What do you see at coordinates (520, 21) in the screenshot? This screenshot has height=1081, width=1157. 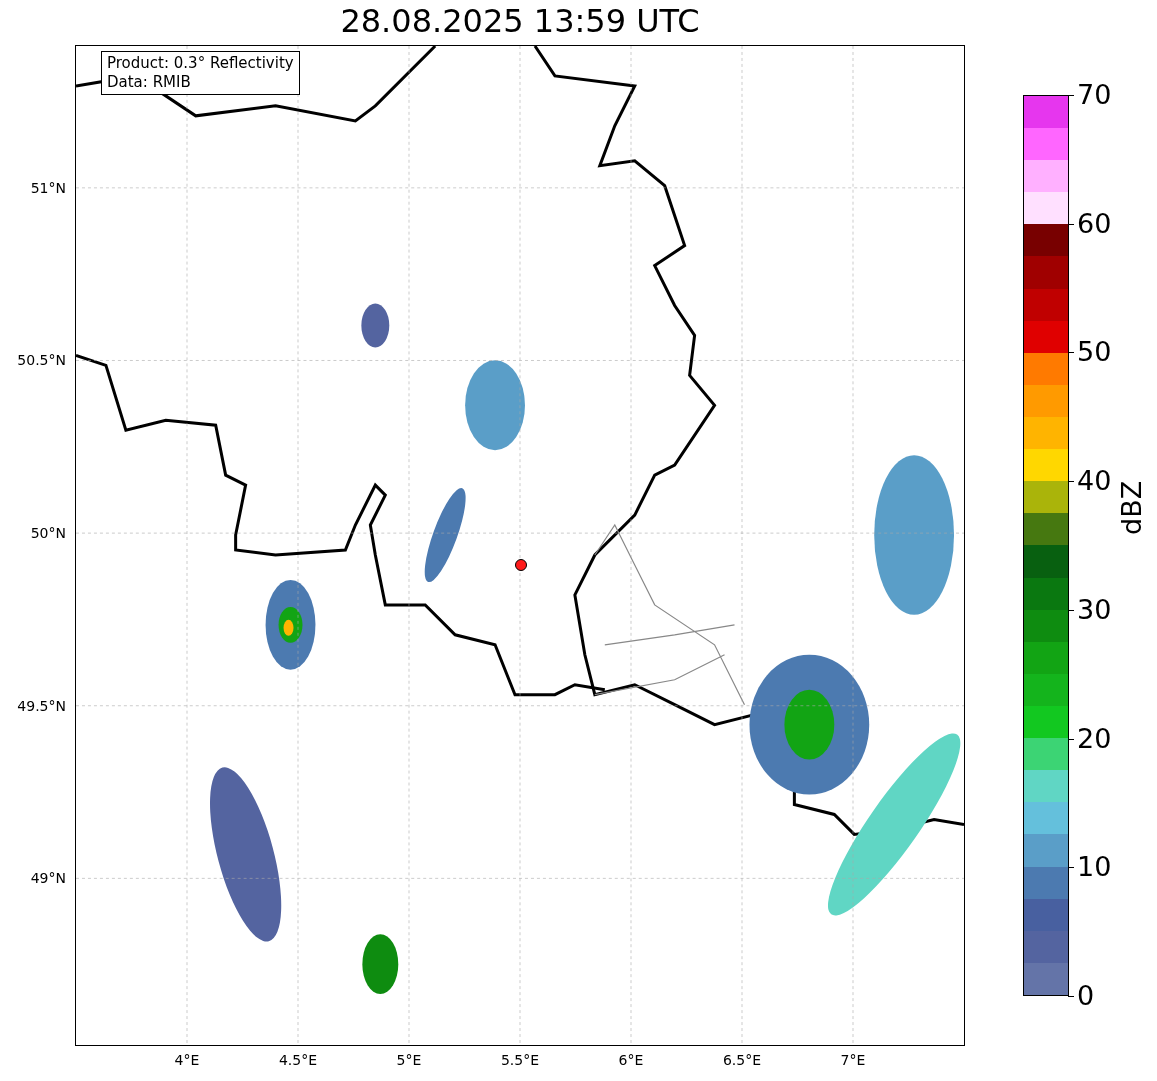 I see `plot-title: 28.08.2025 13:59 UTC` at bounding box center [520, 21].